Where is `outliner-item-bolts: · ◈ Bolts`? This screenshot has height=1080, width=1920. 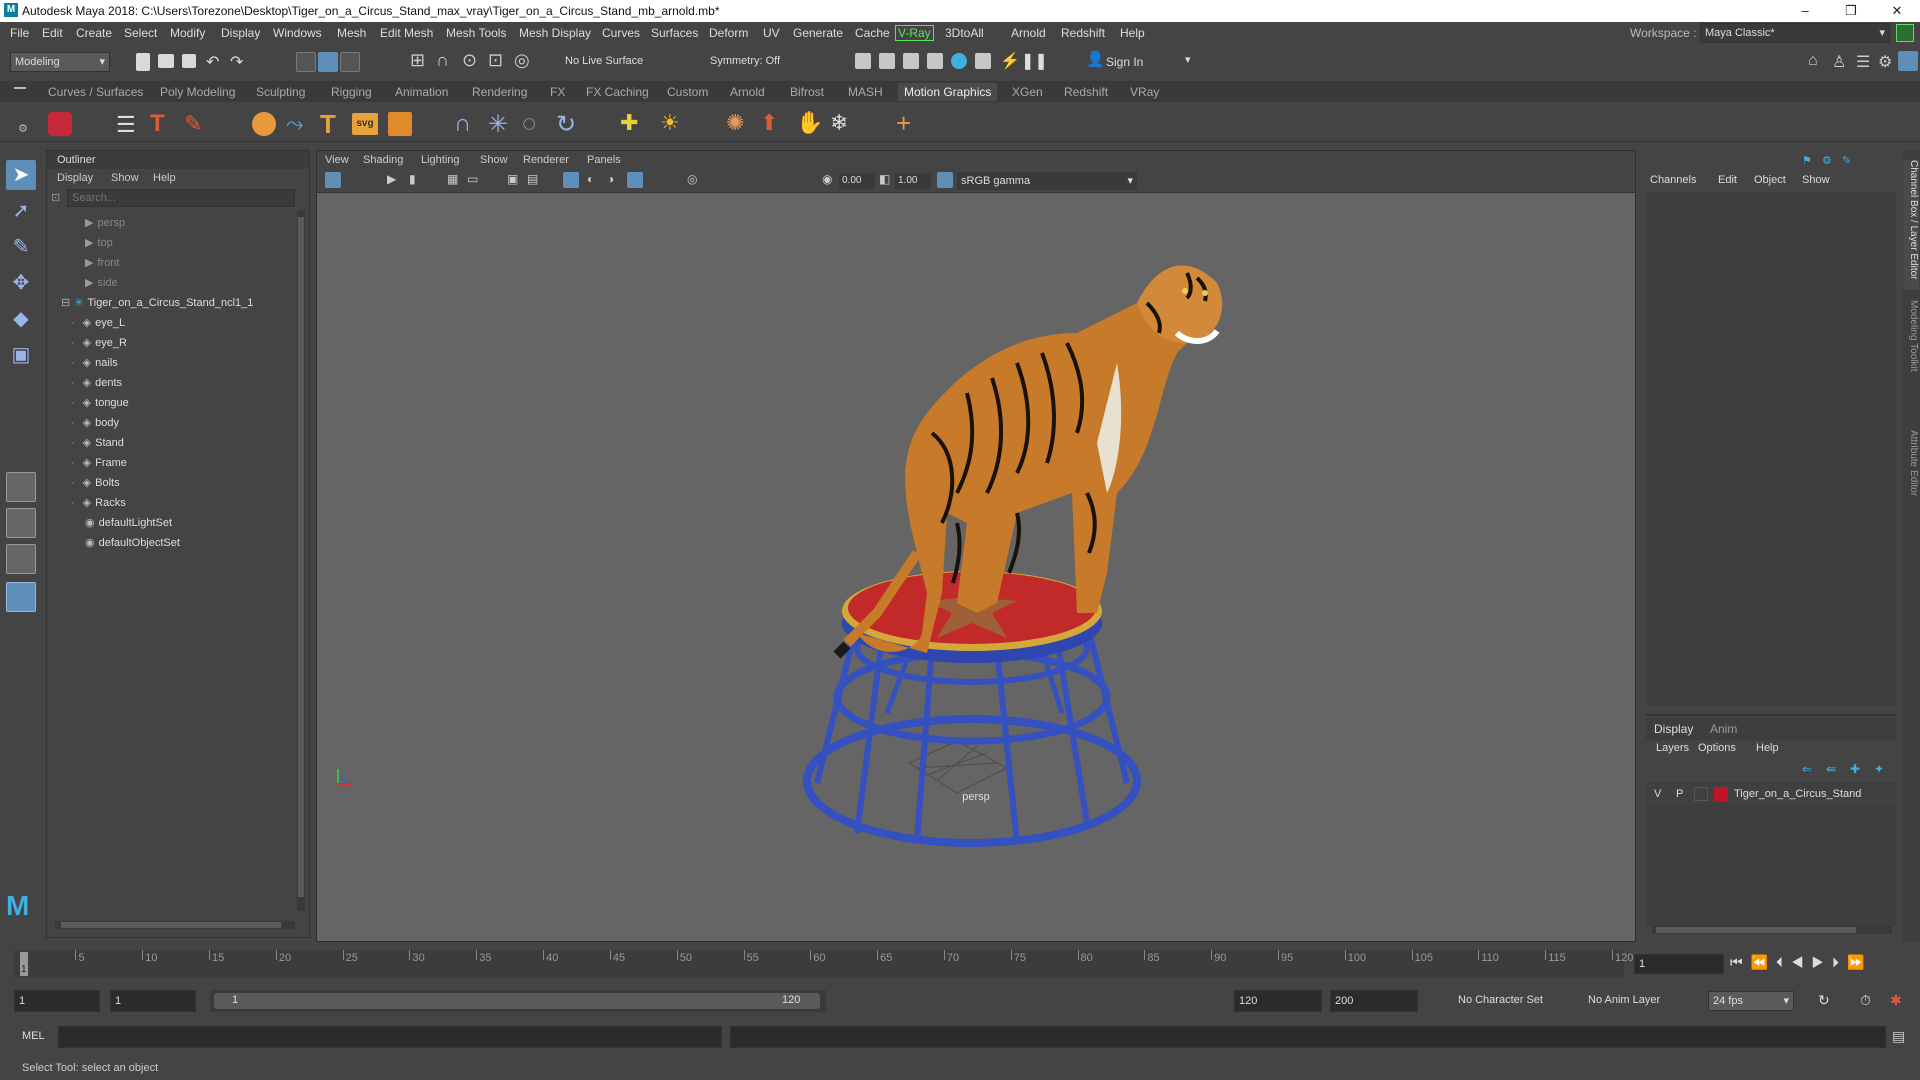 outliner-item-bolts: · ◈ Bolts is located at coordinates (167, 483).